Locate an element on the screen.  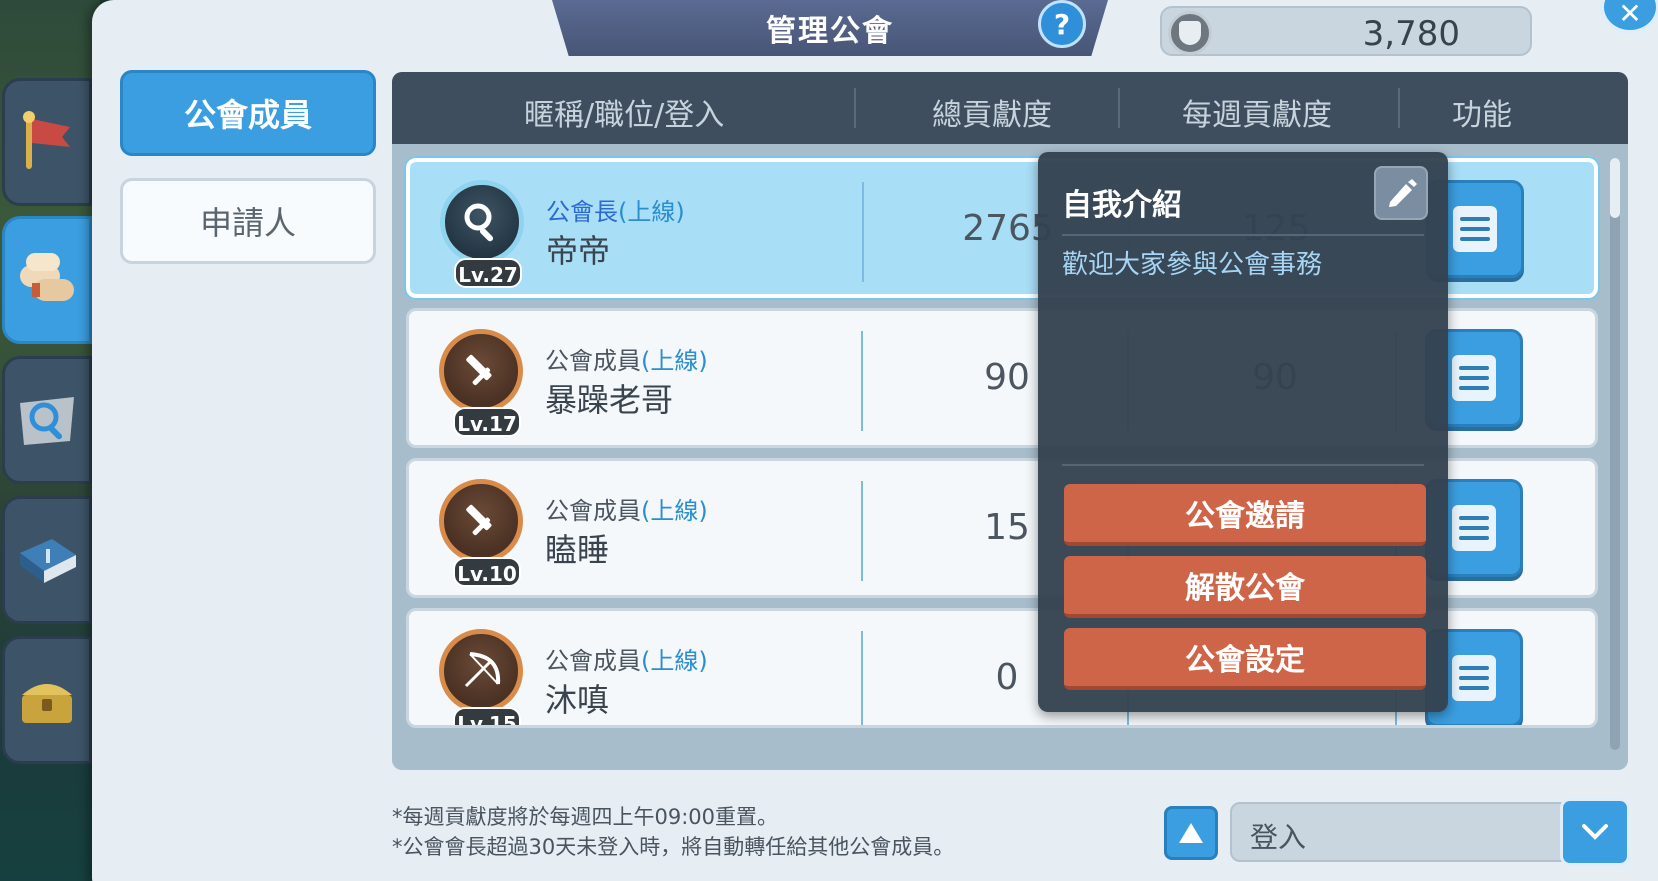
level-badge: Lv.27 is located at coordinates (488, 273).